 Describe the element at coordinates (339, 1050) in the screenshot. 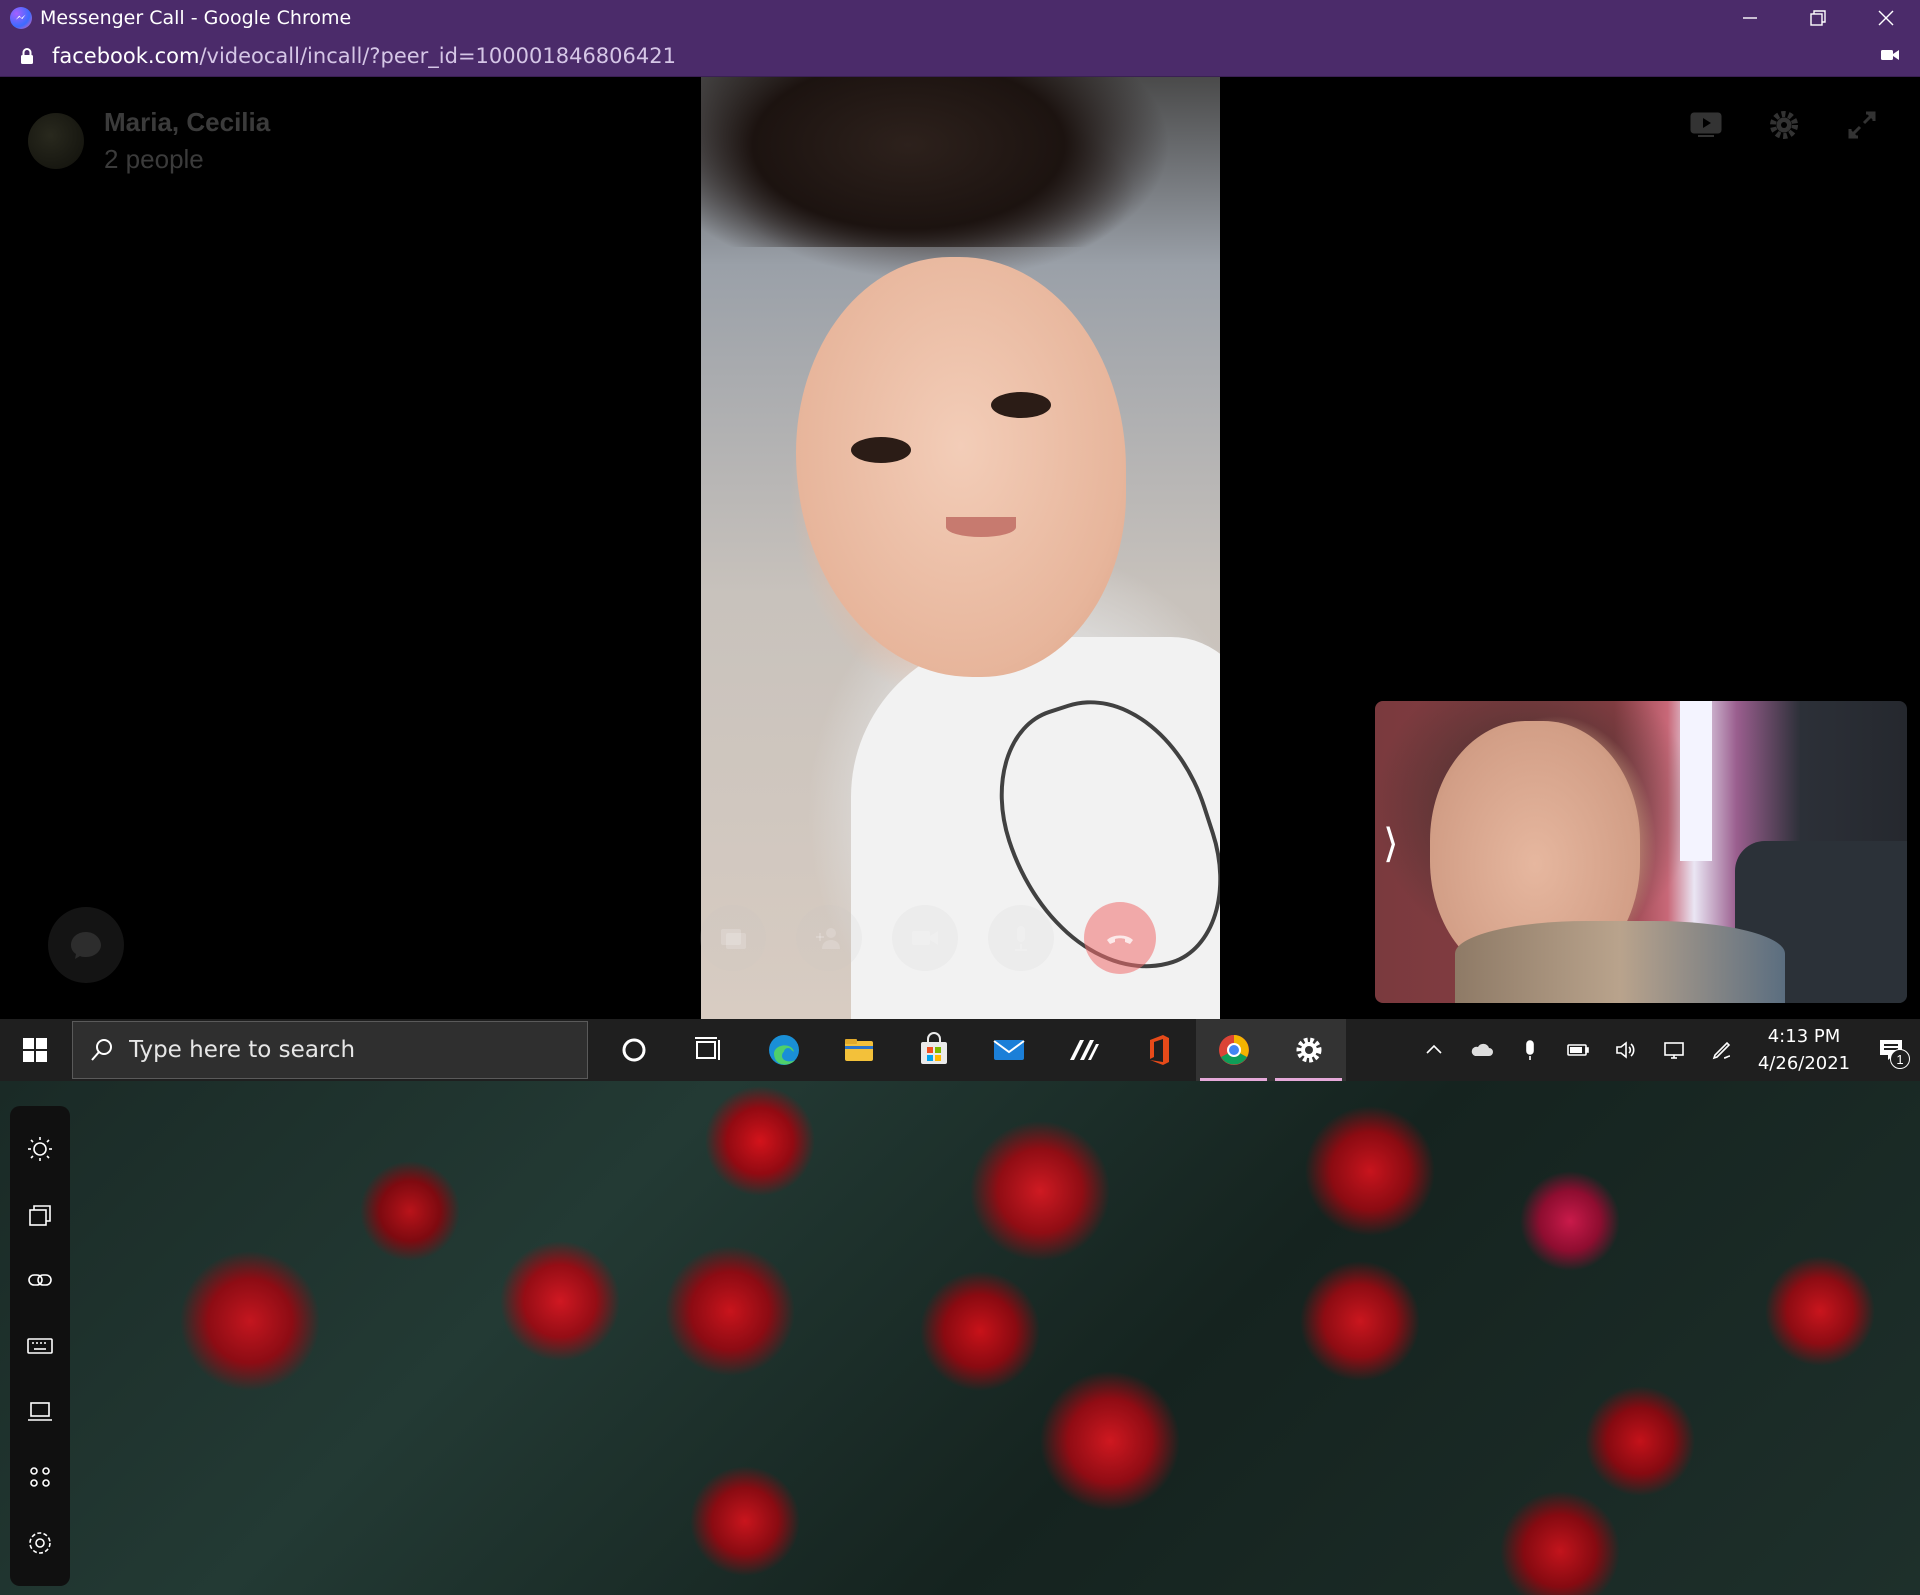

I see `search-input` at that location.